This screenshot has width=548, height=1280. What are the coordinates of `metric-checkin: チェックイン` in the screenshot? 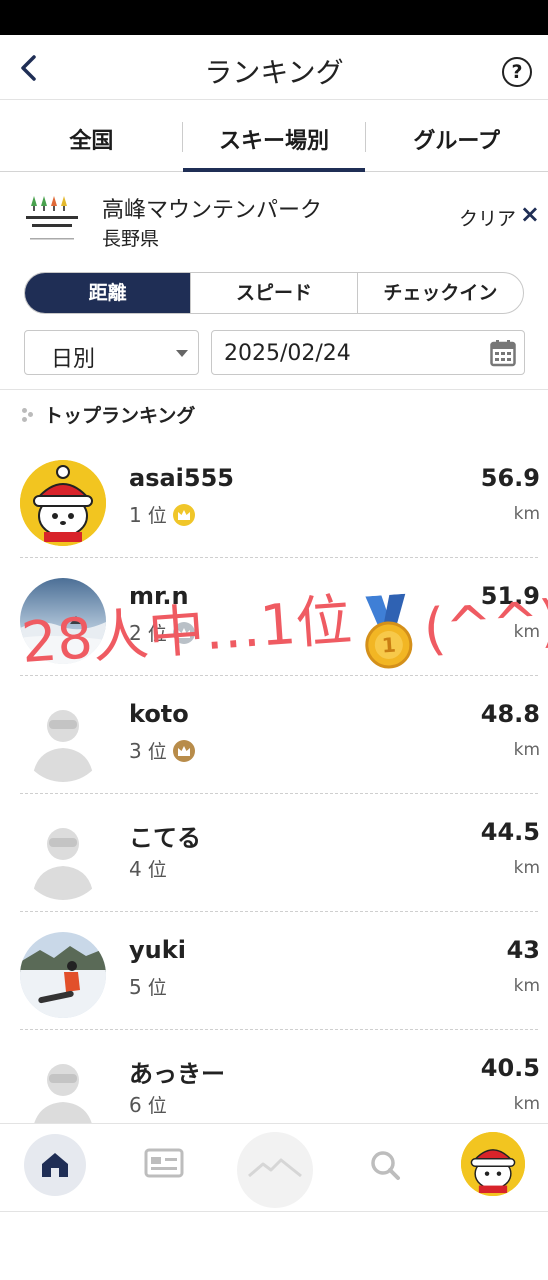 It's located at (439, 293).